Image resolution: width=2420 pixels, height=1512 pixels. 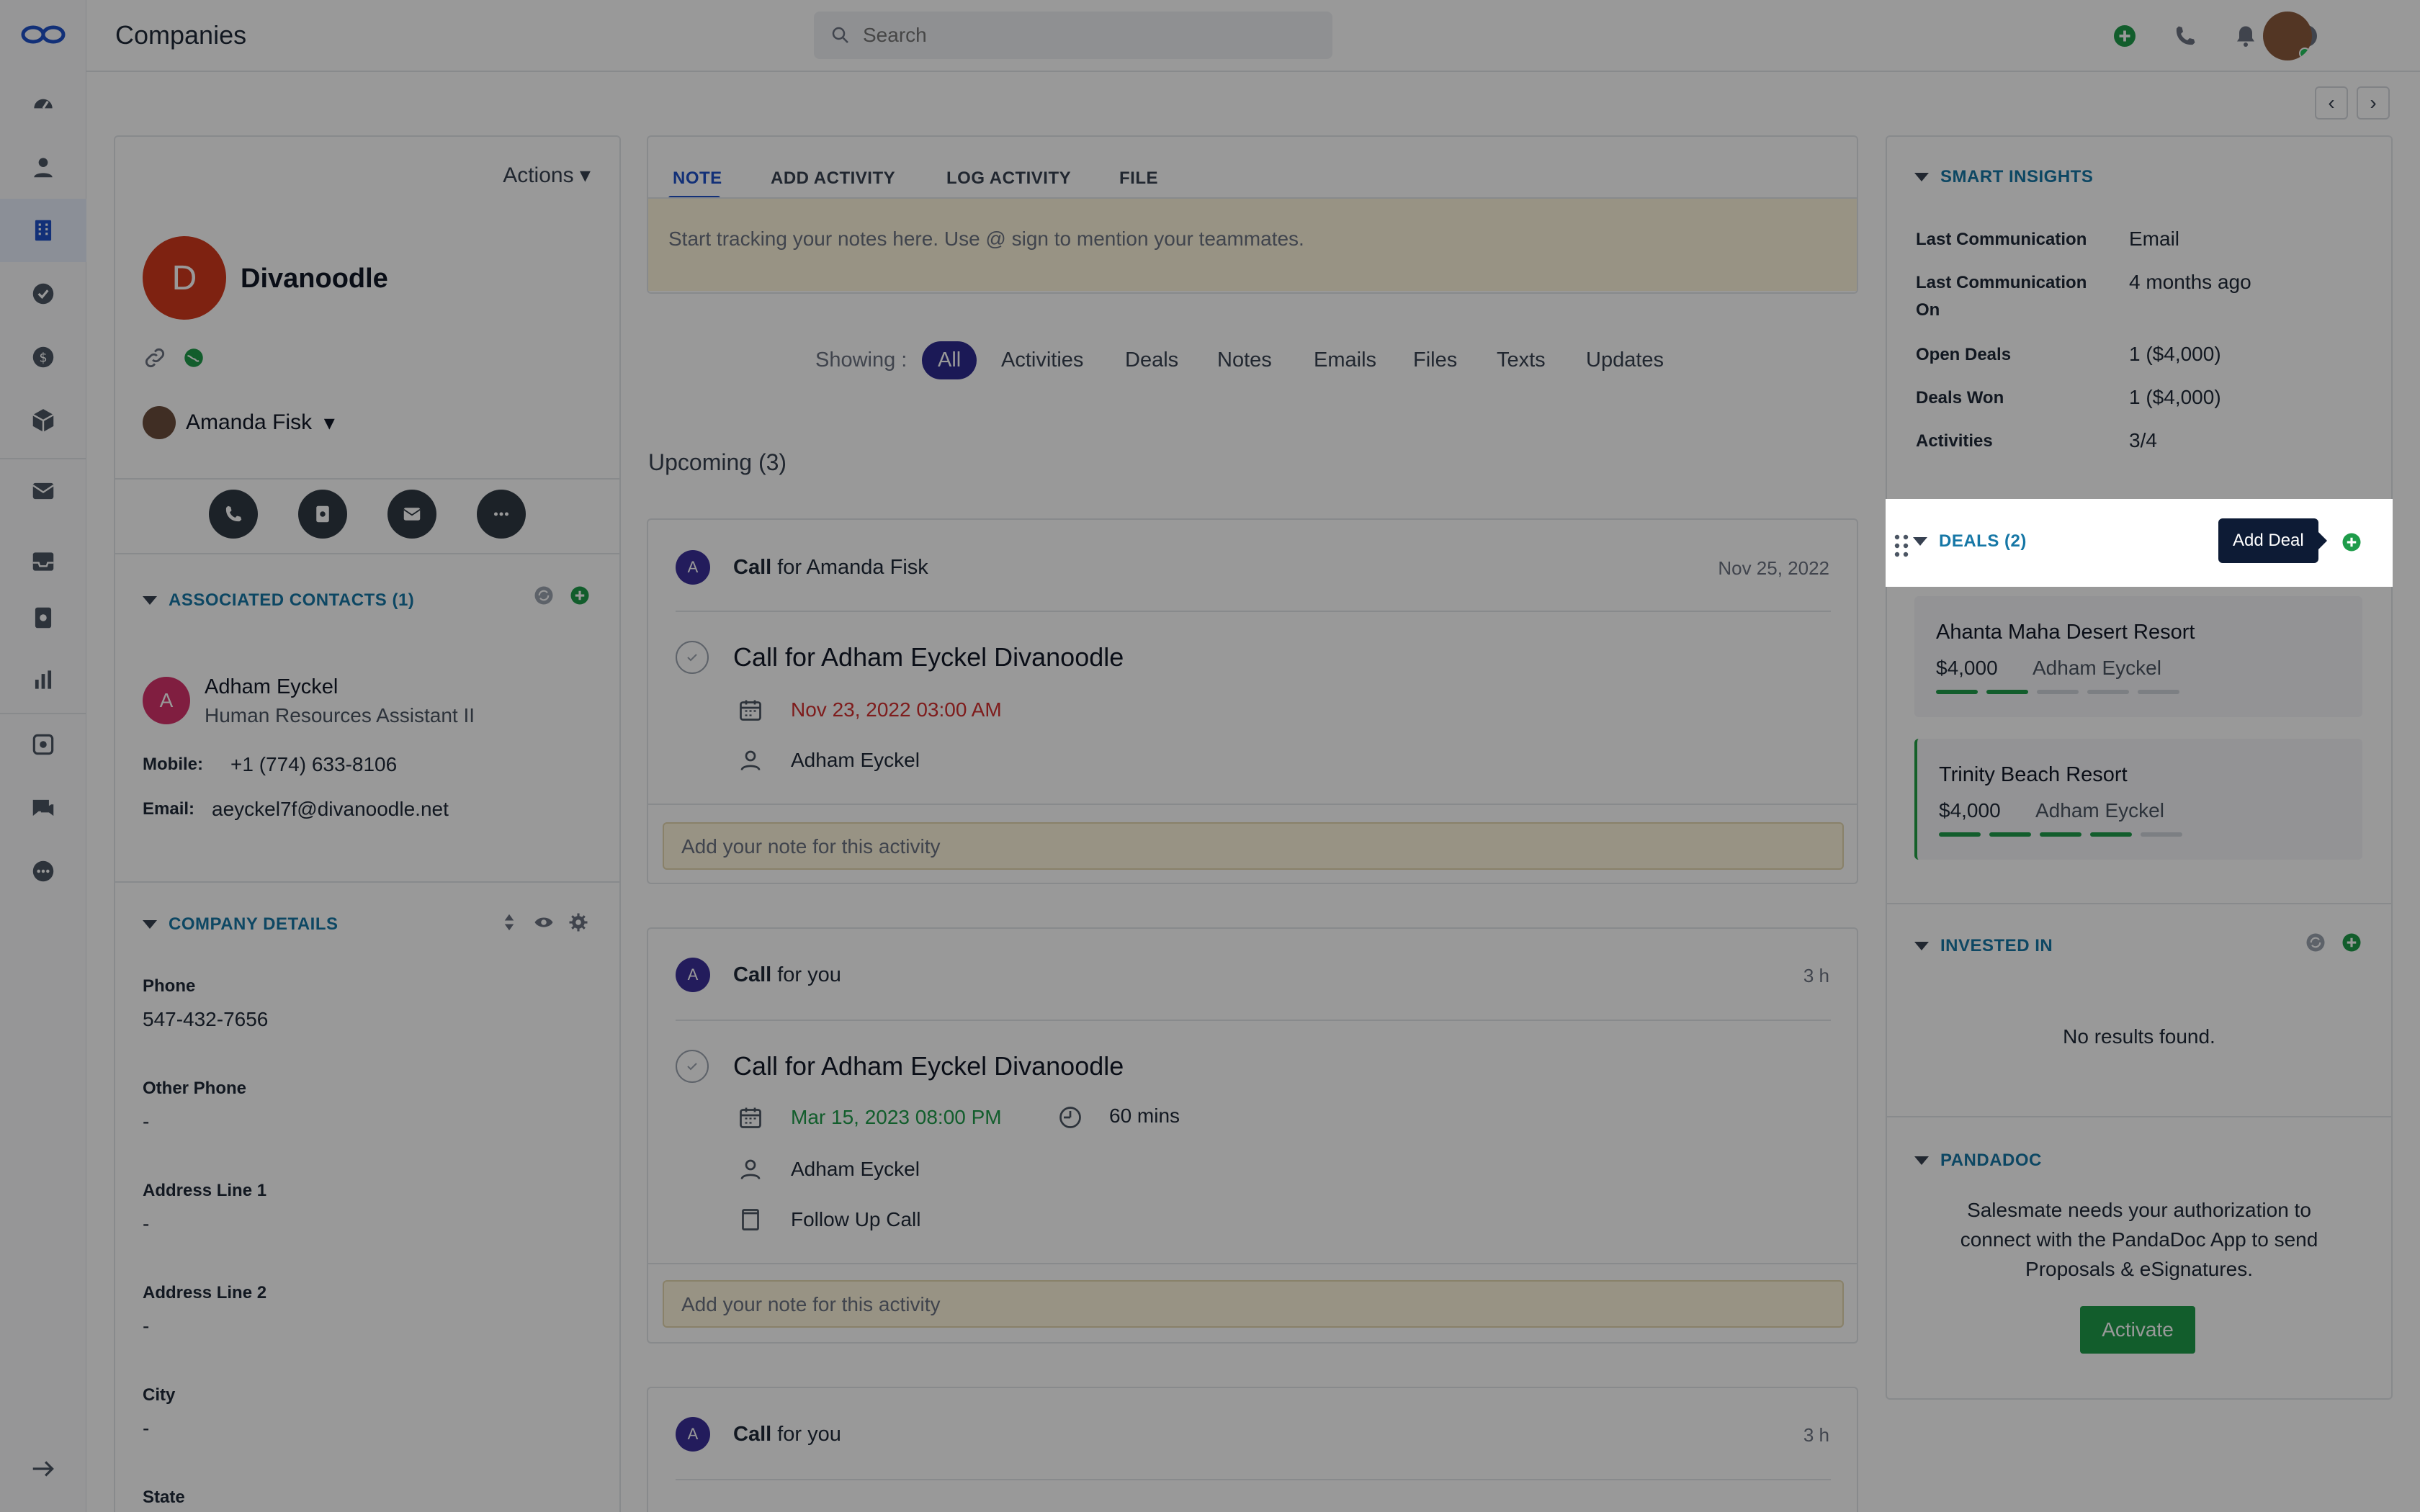 What do you see at coordinates (1244, 360) in the screenshot?
I see `filter-notes: Notes` at bounding box center [1244, 360].